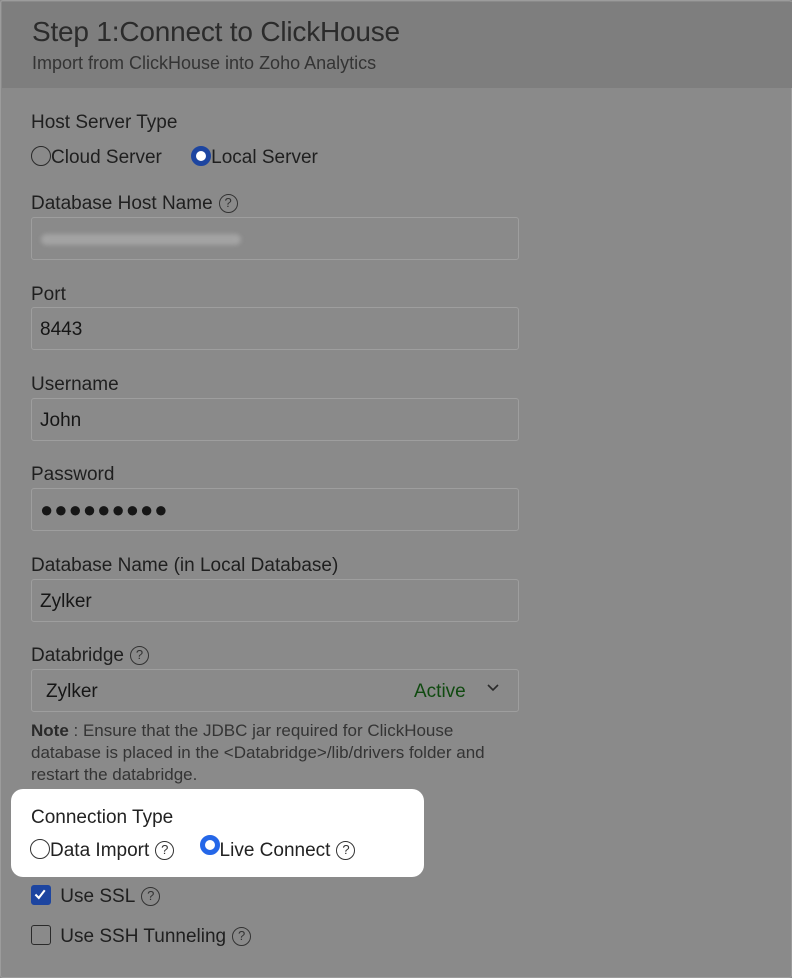 The width and height of the screenshot is (792, 978). I want to click on chevron-down-icon, so click(493, 688).